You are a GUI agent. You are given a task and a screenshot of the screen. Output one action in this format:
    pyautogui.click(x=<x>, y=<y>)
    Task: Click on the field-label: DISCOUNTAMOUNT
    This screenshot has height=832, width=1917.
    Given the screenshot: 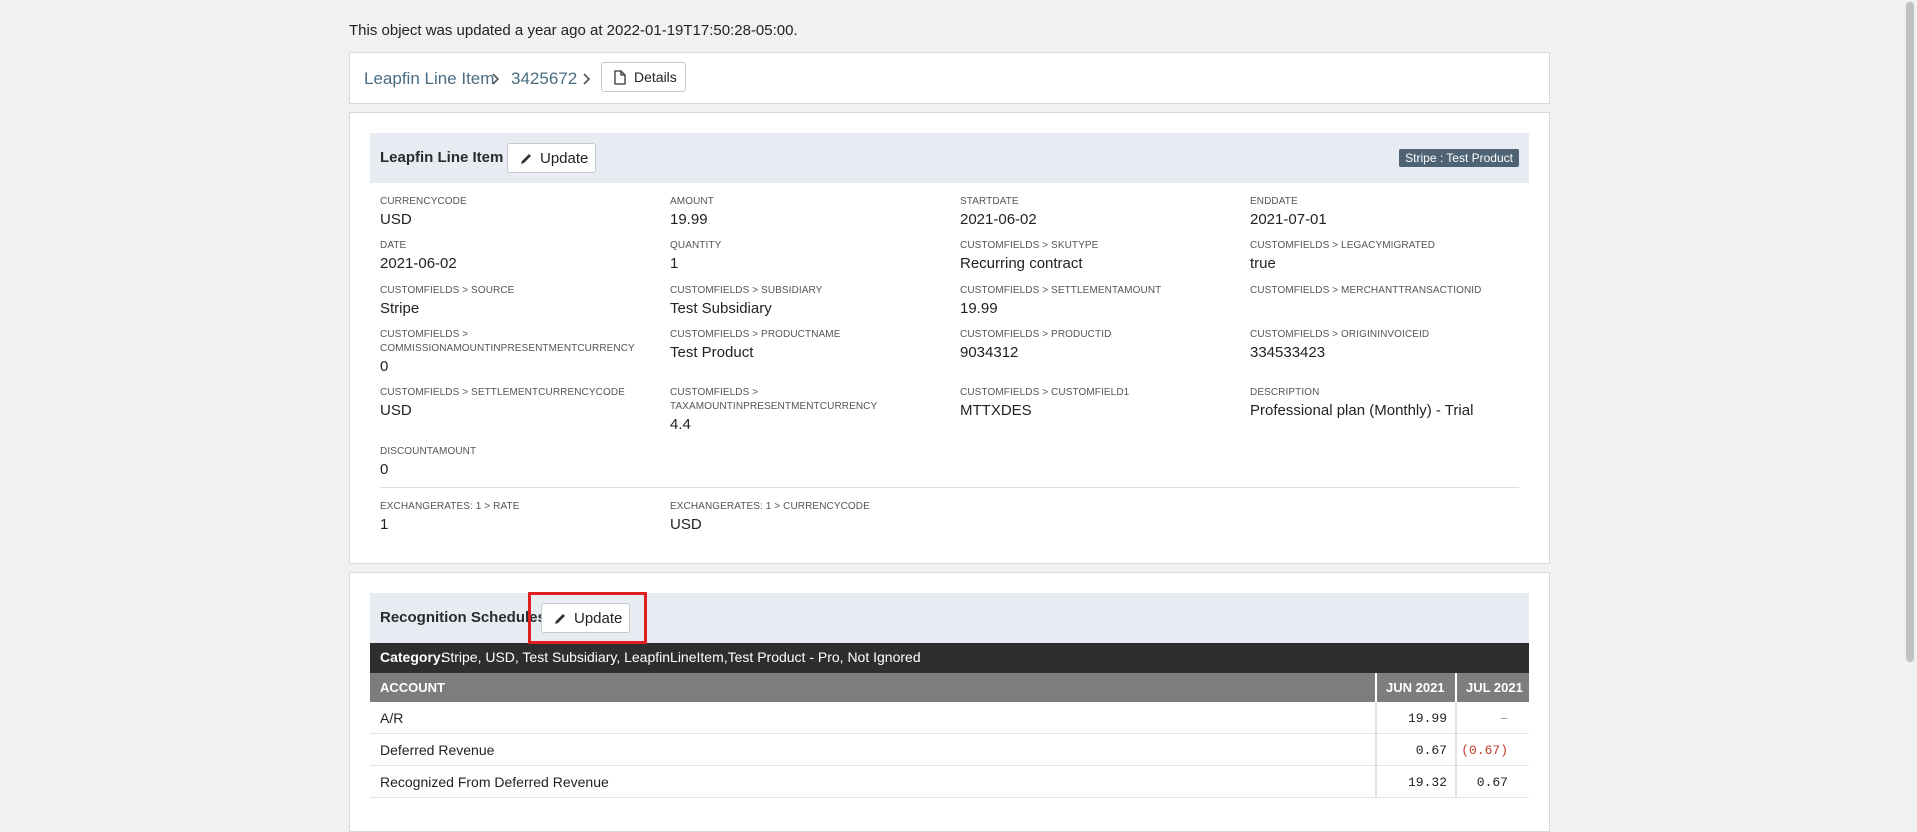 What is the action you would take?
    pyautogui.click(x=428, y=451)
    